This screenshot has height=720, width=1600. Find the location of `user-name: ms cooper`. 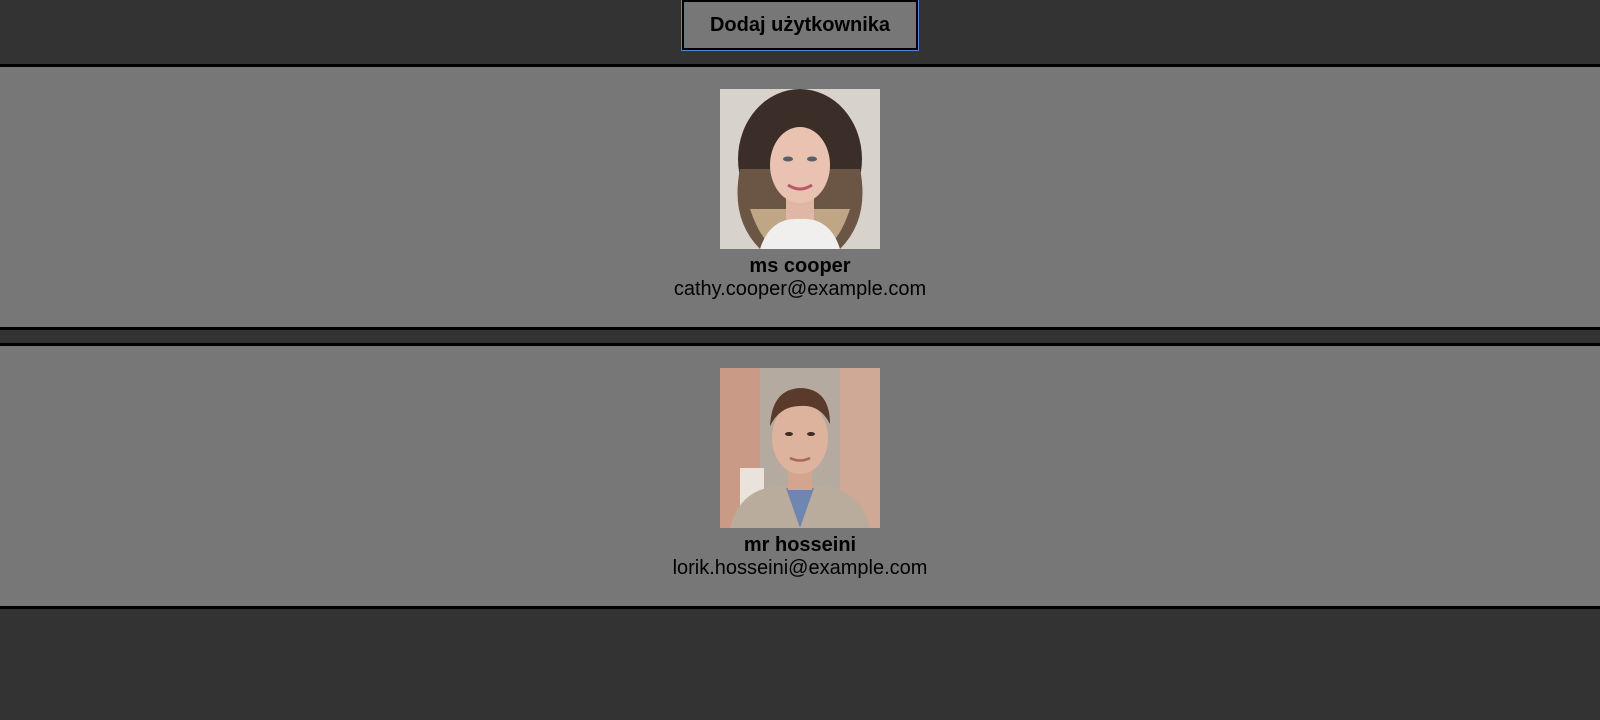

user-name: ms cooper is located at coordinates (800, 266).